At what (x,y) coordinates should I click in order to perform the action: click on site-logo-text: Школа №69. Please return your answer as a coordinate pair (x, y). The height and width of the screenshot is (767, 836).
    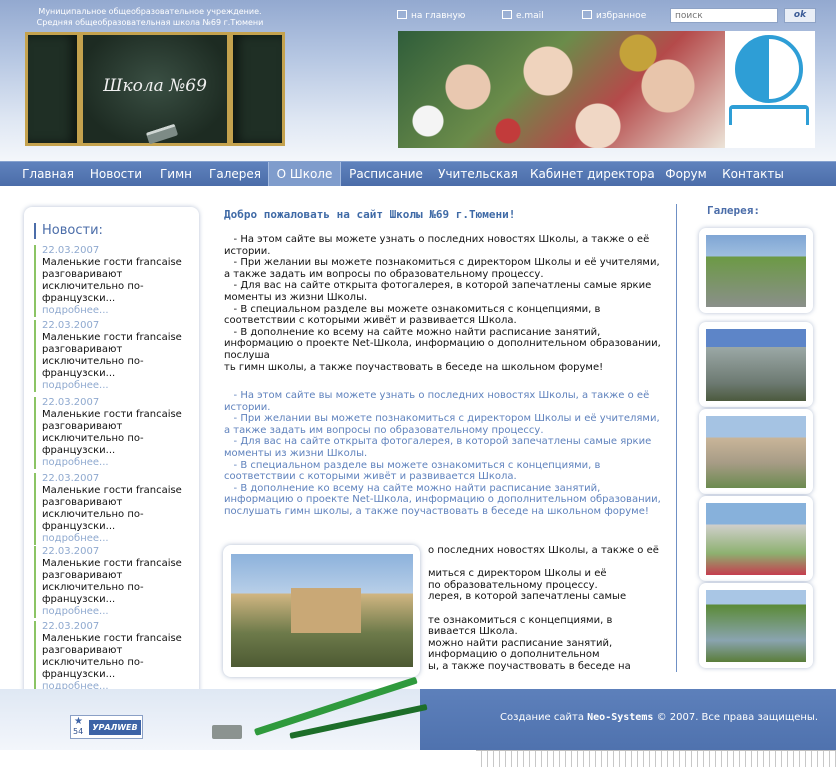
    Looking at the image, I should click on (155, 86).